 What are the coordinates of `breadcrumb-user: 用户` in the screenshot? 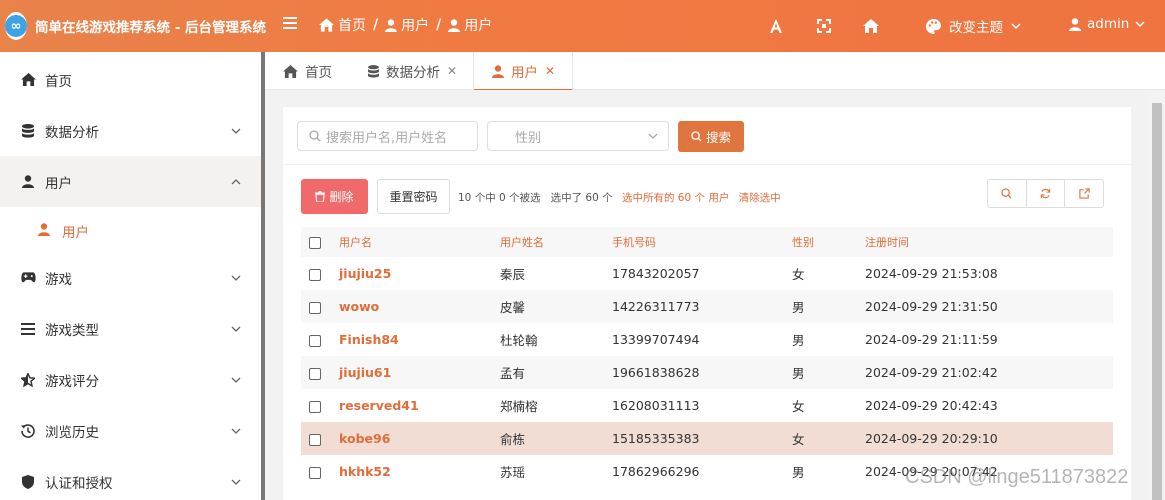 It's located at (407, 25).